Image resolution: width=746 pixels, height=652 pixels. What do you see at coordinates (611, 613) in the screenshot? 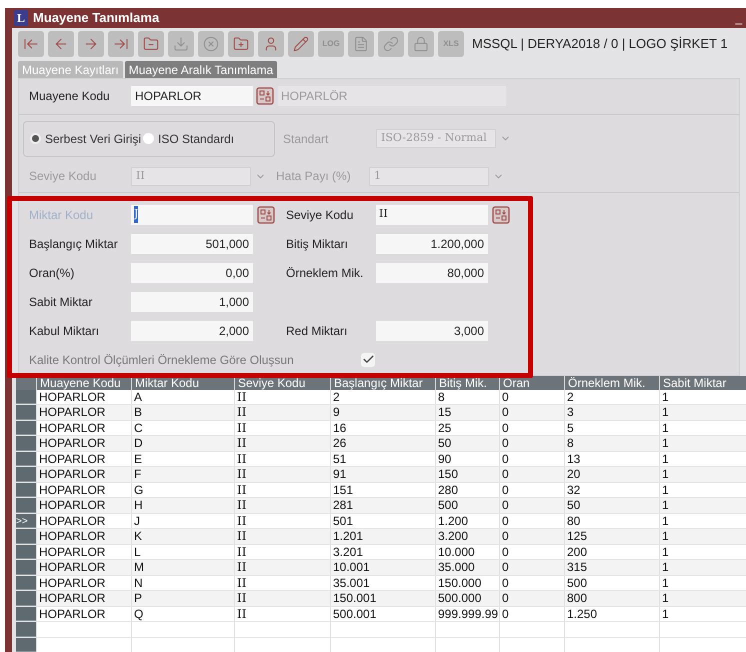
I see `table-cell: 1.250` at bounding box center [611, 613].